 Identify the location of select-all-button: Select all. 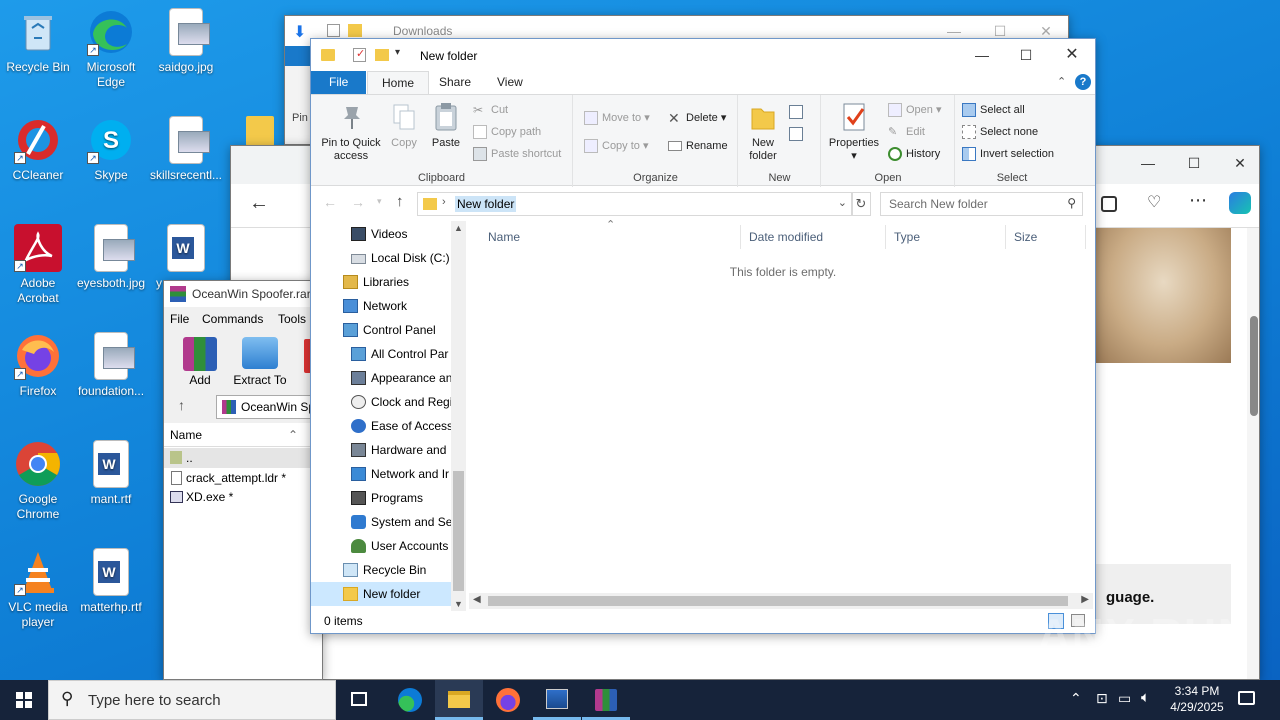
(992, 110).